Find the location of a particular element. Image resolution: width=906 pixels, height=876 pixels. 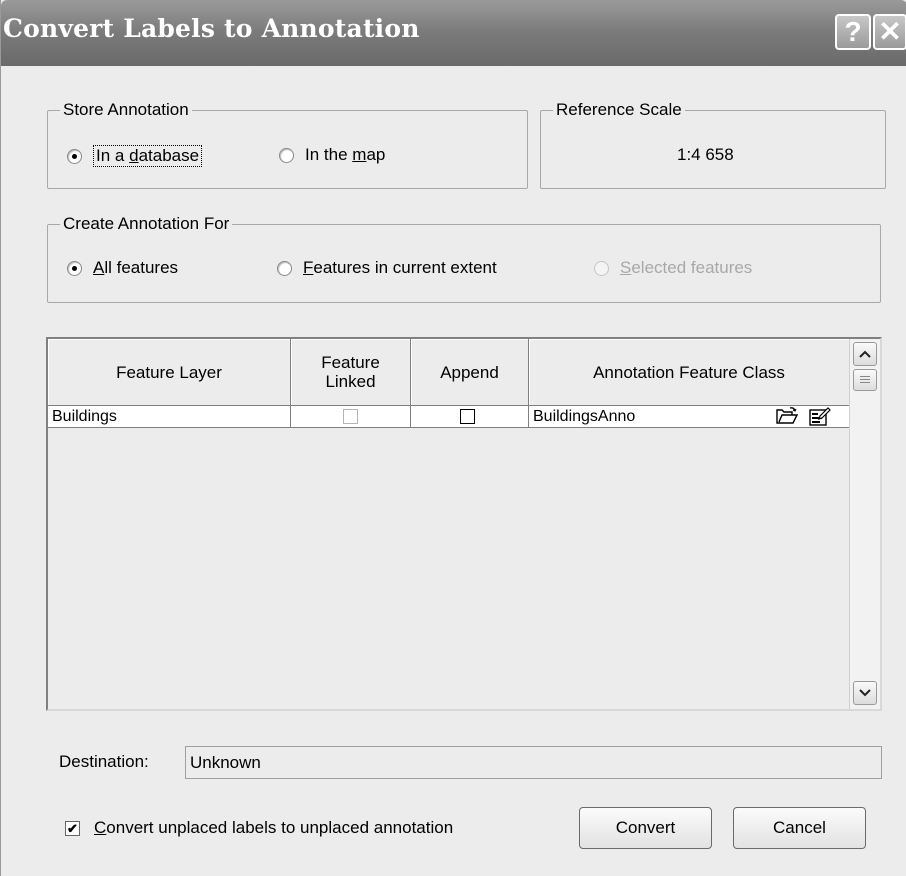

table-row-append-cell is located at coordinates (470, 417).